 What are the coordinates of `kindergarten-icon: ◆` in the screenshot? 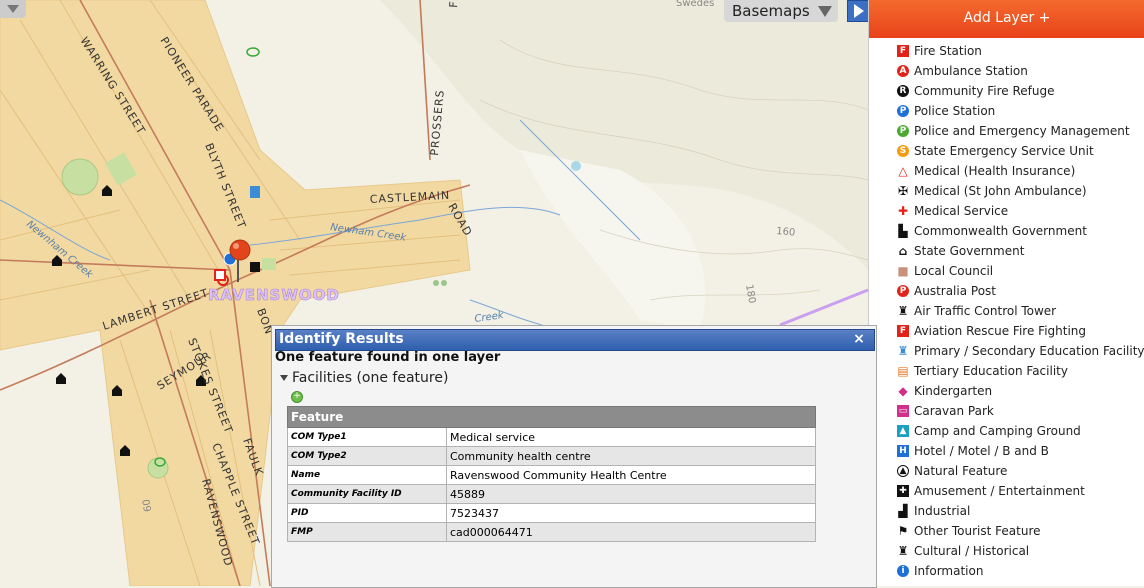 It's located at (903, 391).